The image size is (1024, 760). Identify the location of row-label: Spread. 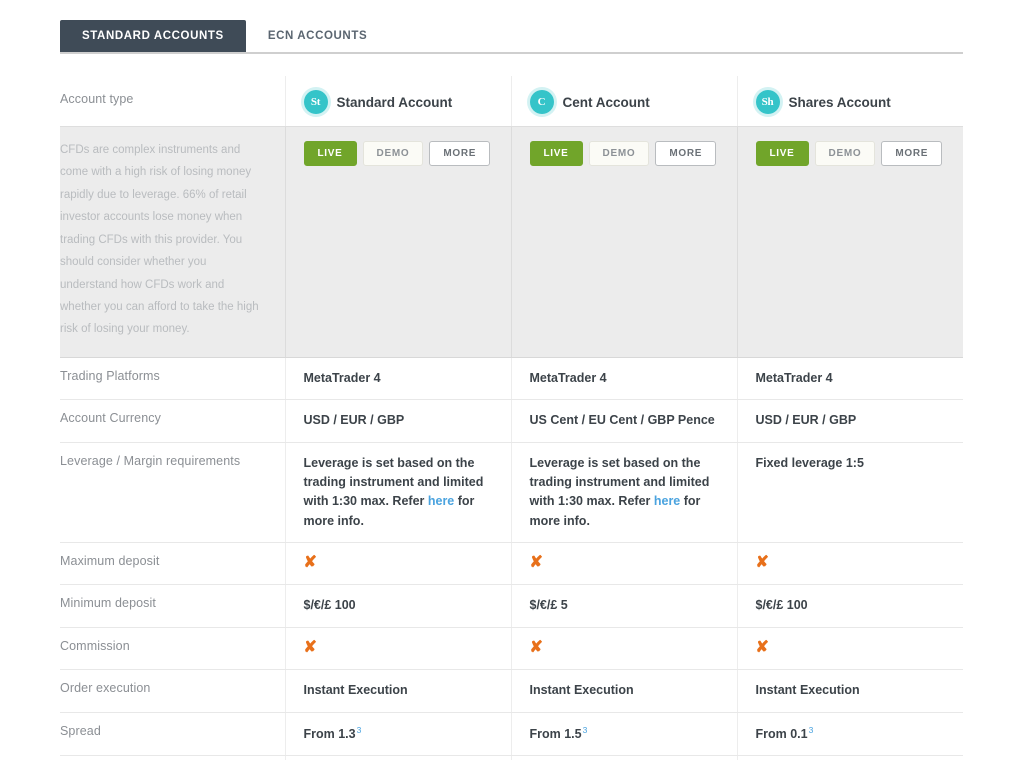
(172, 734).